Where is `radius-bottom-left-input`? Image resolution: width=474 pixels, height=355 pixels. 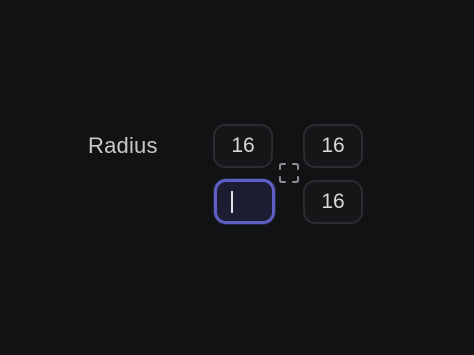
radius-bottom-left-input is located at coordinates (244, 201).